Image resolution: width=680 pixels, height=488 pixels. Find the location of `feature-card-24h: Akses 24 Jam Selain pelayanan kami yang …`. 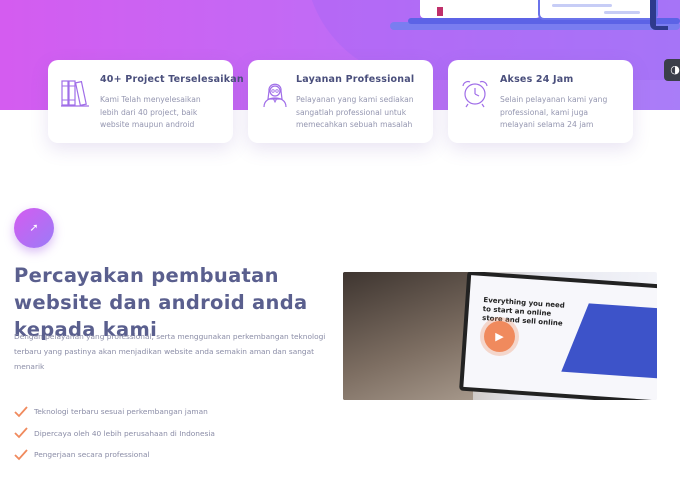

feature-card-24h: Akses 24 Jam Selain pelayanan kami yang … is located at coordinates (540, 101).